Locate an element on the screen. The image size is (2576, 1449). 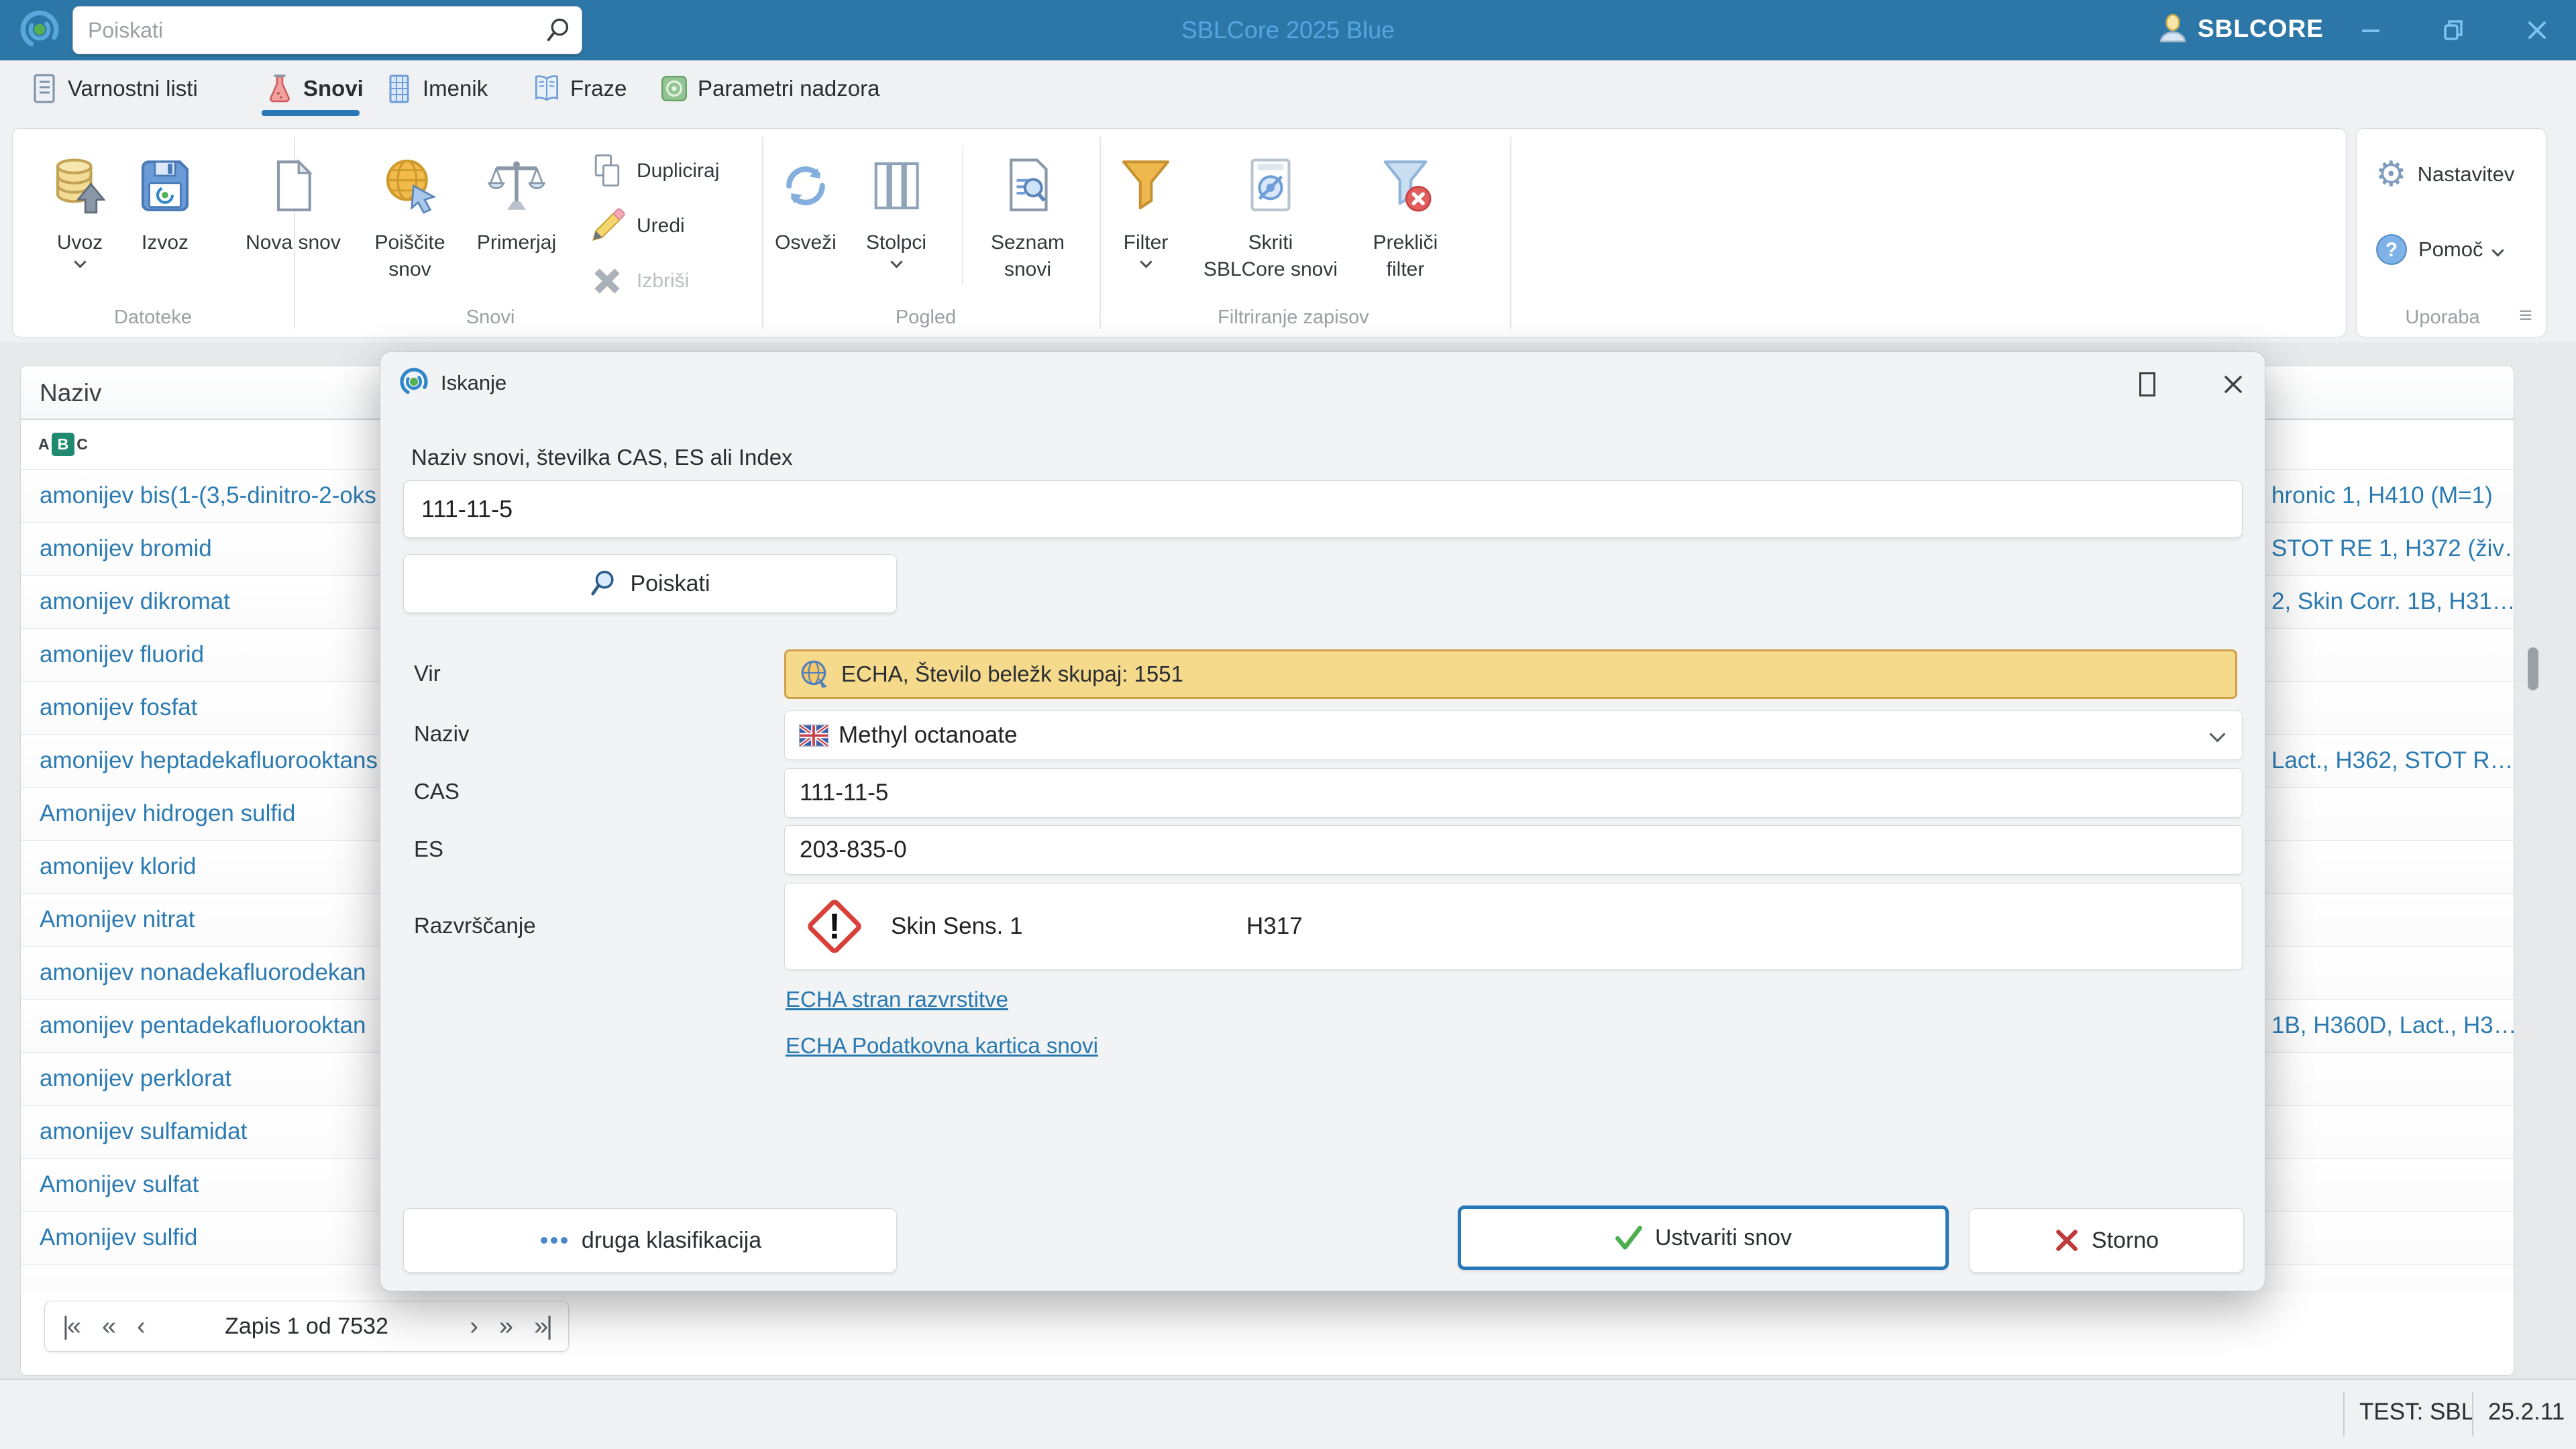
substance-name: amonijev pentadekafluorooktan is located at coordinates (203, 1025).